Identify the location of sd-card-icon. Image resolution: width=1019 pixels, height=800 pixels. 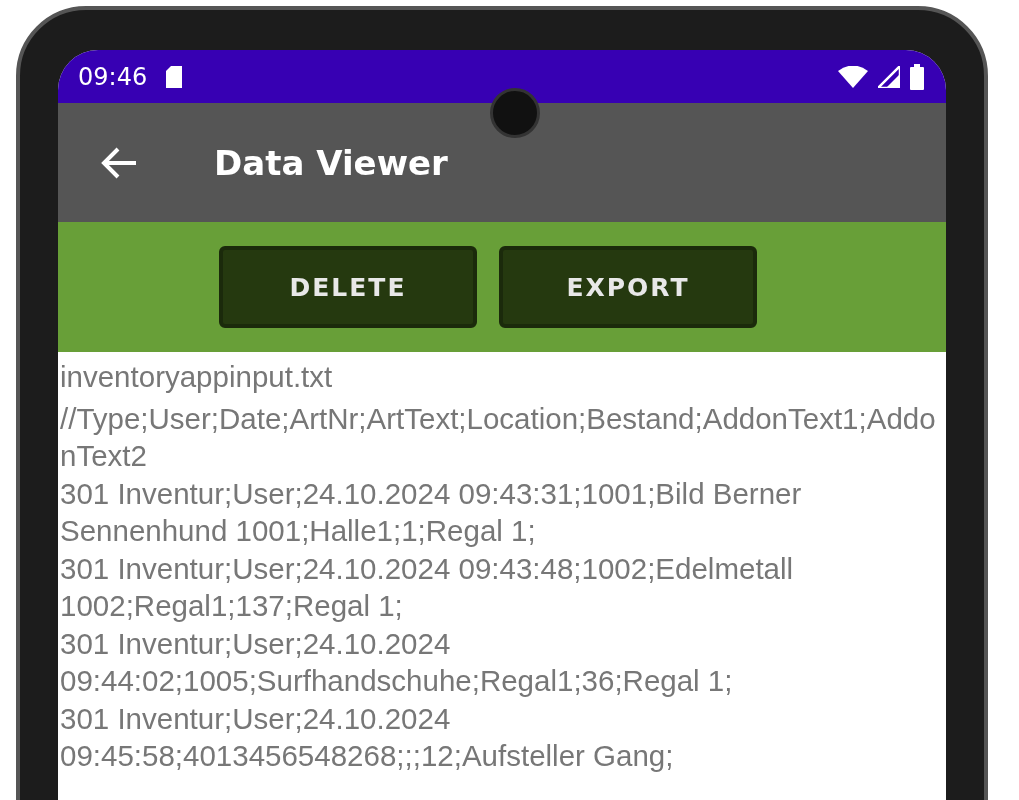
(174, 76).